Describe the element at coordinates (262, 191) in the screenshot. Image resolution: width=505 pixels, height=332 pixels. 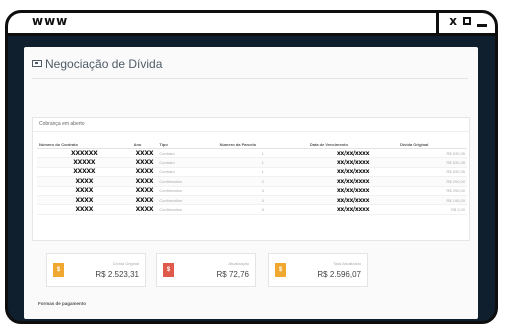
I see `installment-cell: 3` at that location.